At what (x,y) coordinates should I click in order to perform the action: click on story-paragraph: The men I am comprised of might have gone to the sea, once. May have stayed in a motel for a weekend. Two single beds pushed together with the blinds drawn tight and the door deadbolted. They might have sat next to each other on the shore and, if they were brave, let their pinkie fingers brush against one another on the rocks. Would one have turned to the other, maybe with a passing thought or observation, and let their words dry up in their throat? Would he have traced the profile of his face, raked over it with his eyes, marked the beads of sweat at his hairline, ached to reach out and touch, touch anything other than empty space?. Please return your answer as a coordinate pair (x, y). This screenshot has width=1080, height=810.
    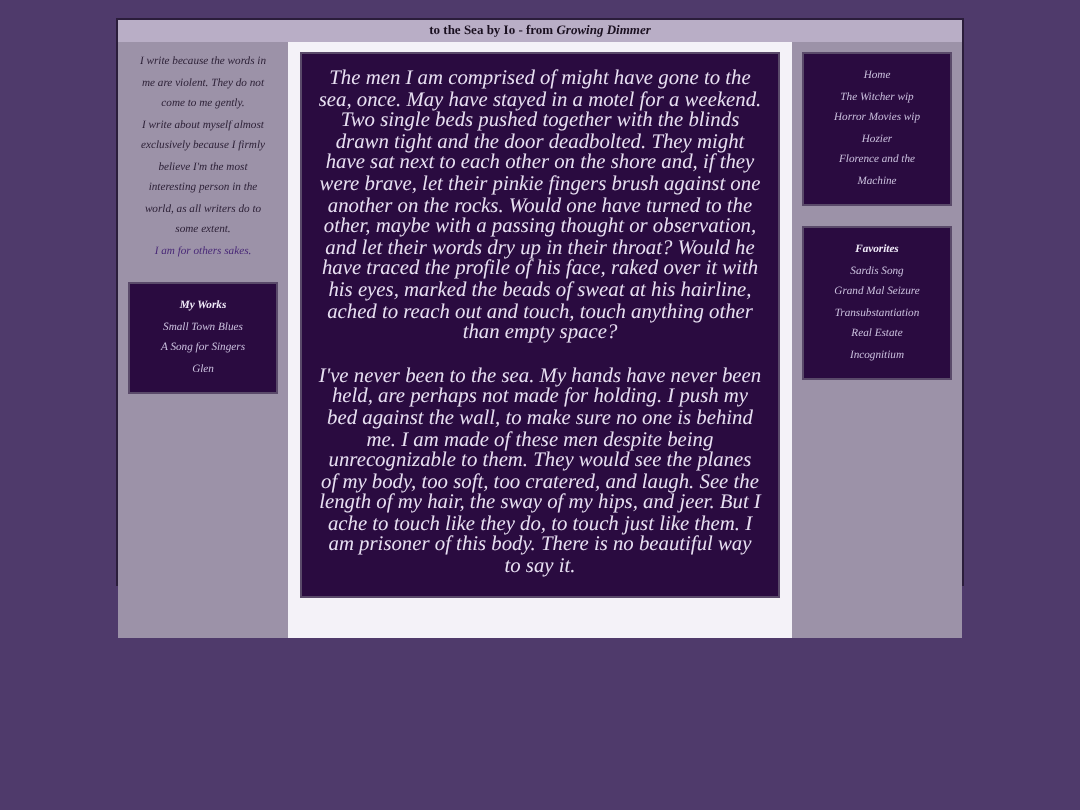
    Looking at the image, I should click on (540, 208).